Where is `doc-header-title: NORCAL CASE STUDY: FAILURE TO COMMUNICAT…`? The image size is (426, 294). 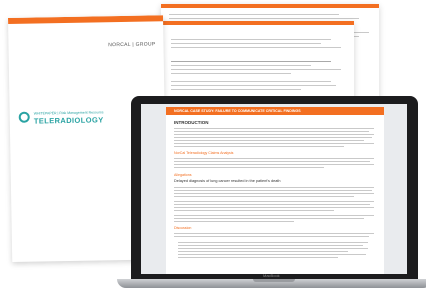 doc-header-title: NORCAL CASE STUDY: FAILURE TO COMMUNICAT… is located at coordinates (237, 110).